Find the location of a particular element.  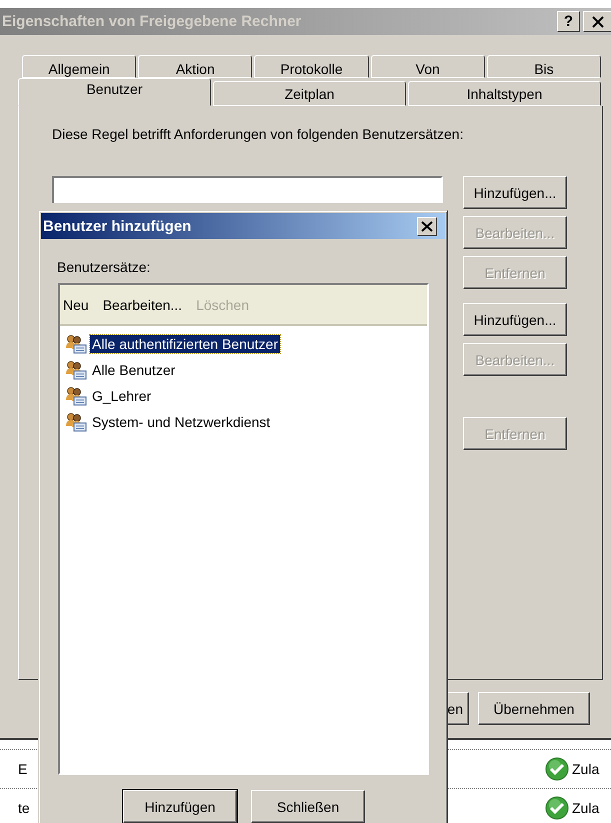

tab: Inhaltstypen is located at coordinates (504, 93).